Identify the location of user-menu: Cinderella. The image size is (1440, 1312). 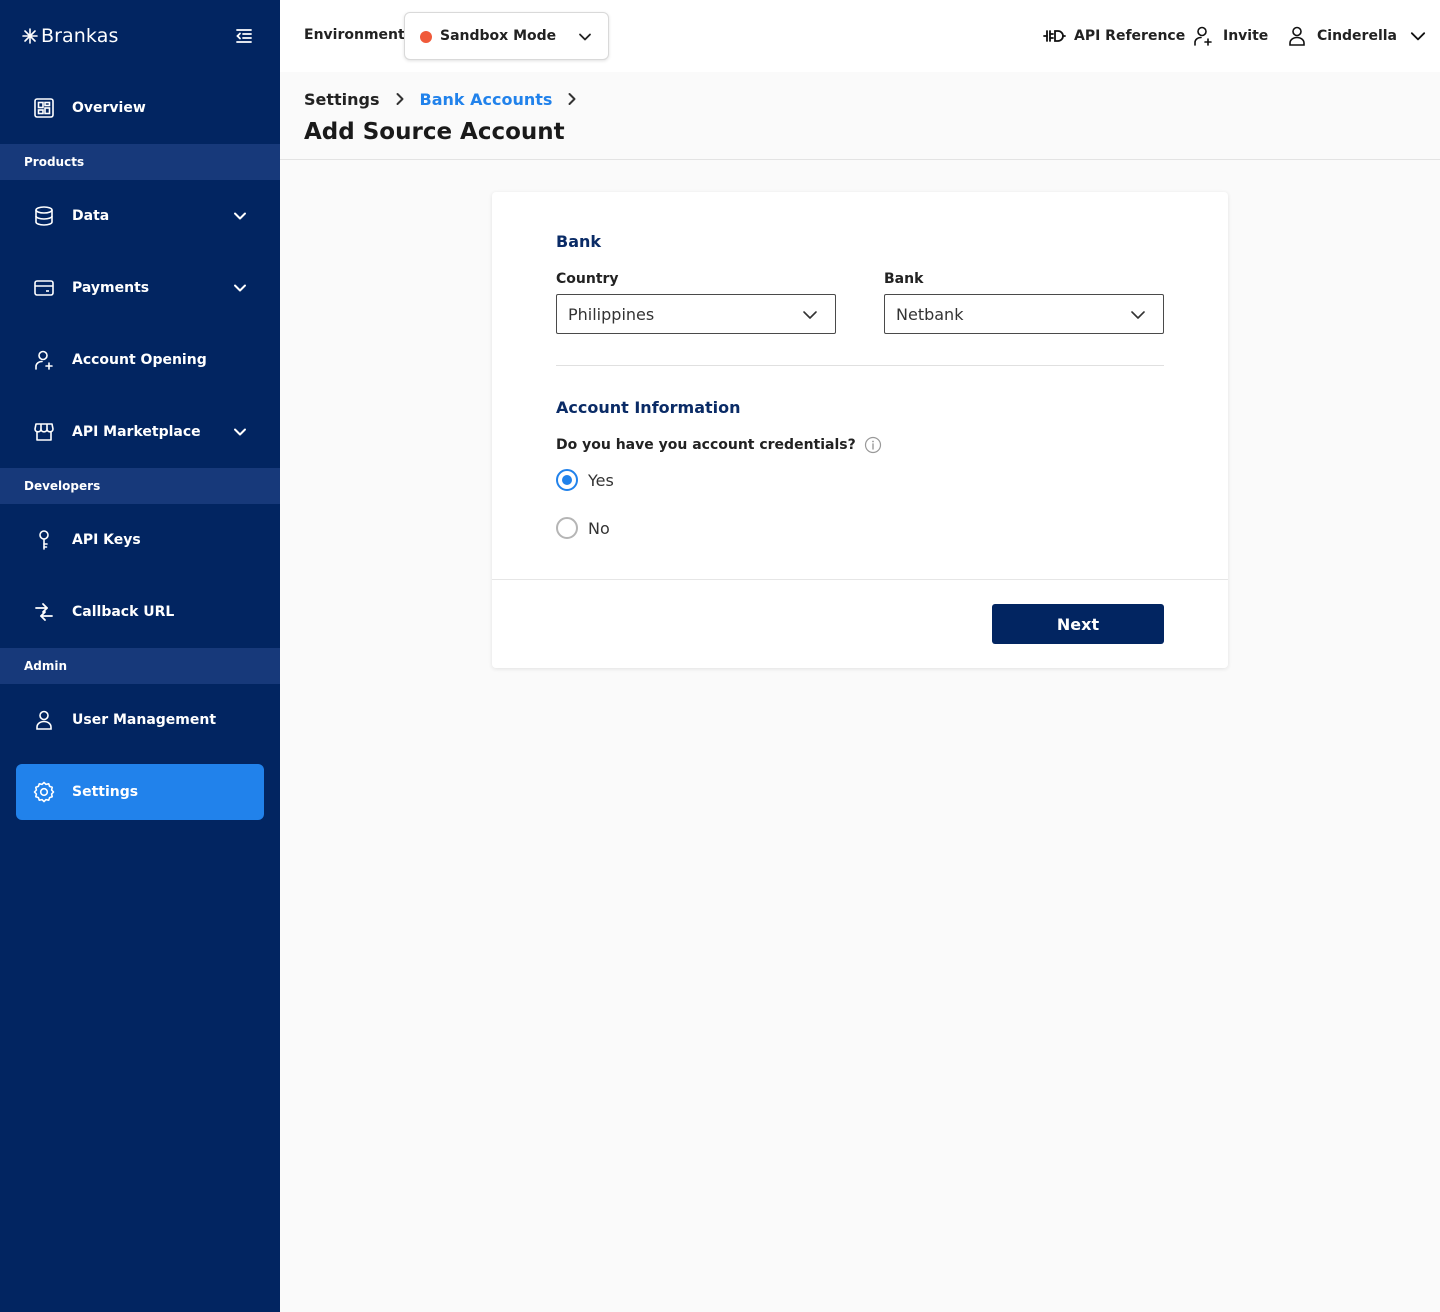
(1356, 36).